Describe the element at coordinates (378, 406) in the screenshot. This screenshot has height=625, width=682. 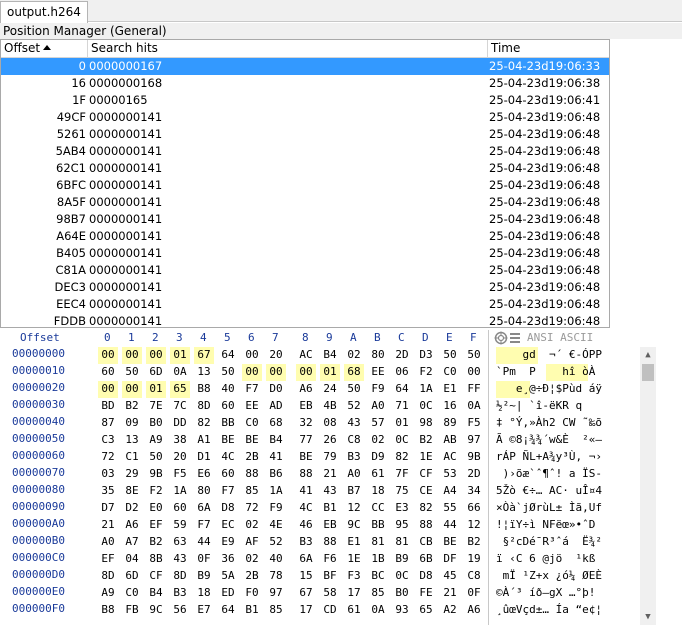
I see `hex-byte: A0` at that location.